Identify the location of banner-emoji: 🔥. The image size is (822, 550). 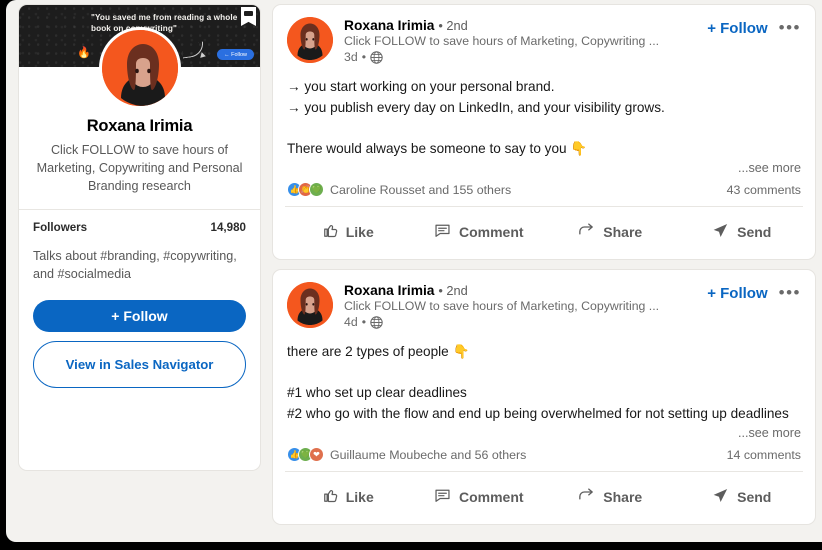
(84, 53).